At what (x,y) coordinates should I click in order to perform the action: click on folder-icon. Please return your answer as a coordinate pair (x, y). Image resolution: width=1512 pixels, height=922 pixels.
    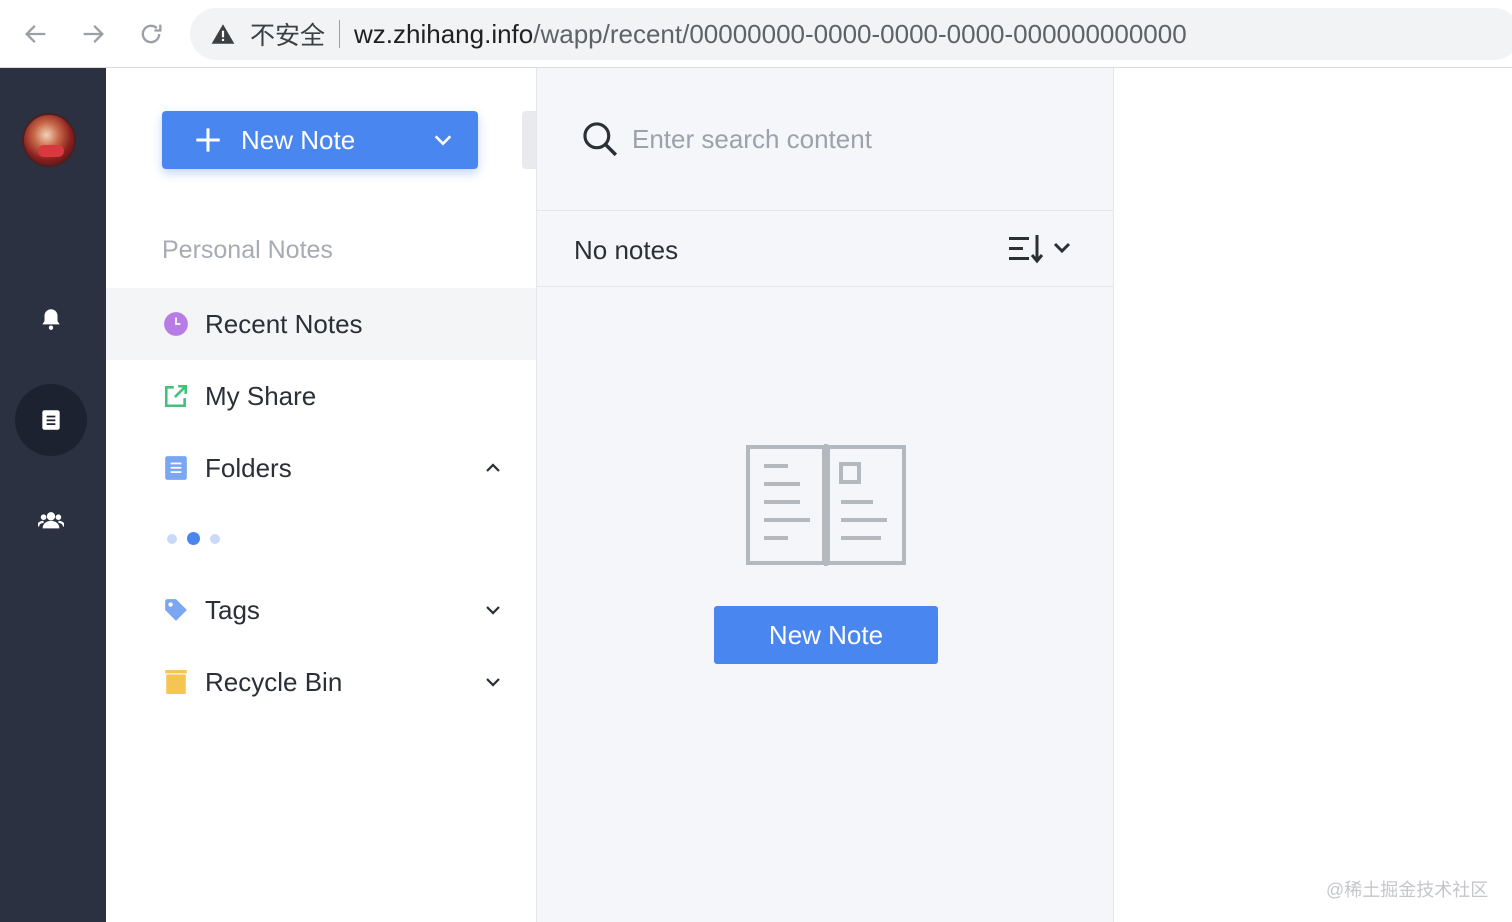
    Looking at the image, I should click on (176, 468).